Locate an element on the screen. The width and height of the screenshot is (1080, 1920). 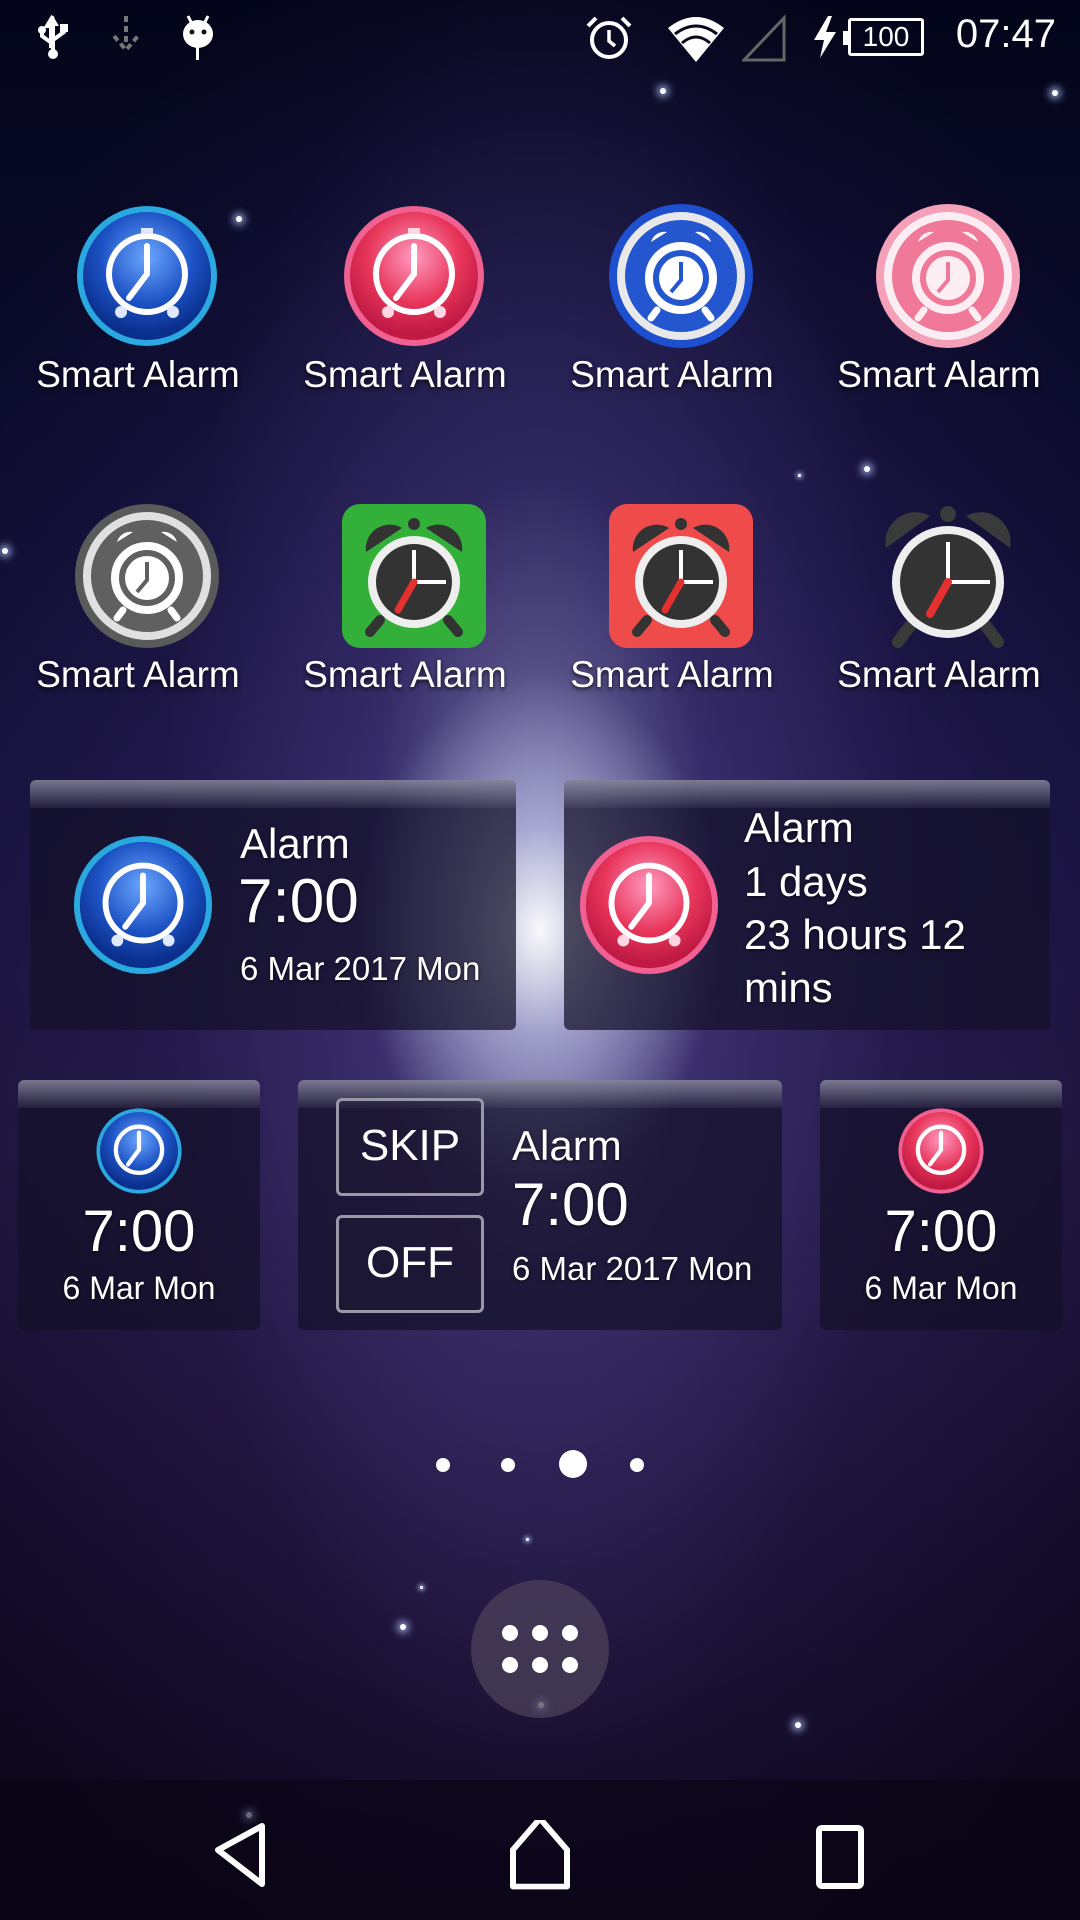
cell-signal-icon is located at coordinates (764, 38).